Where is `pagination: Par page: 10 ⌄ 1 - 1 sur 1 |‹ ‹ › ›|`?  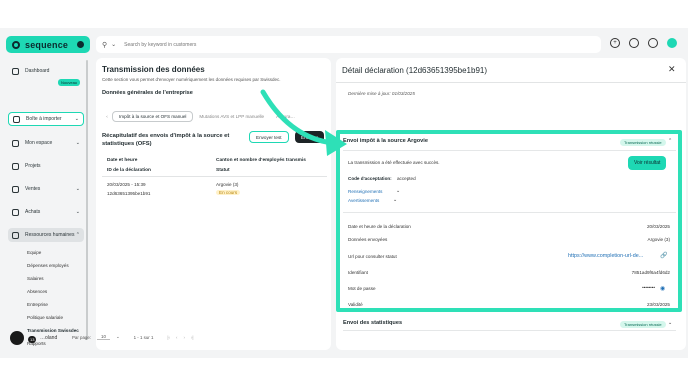
pagination: Par page: 10 ⌄ 1 - 1 sur 1 |‹ ‹ › ›| is located at coordinates (133, 337).